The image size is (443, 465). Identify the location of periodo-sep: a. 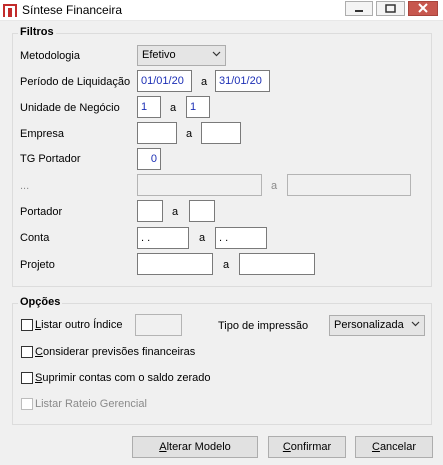
(204, 82).